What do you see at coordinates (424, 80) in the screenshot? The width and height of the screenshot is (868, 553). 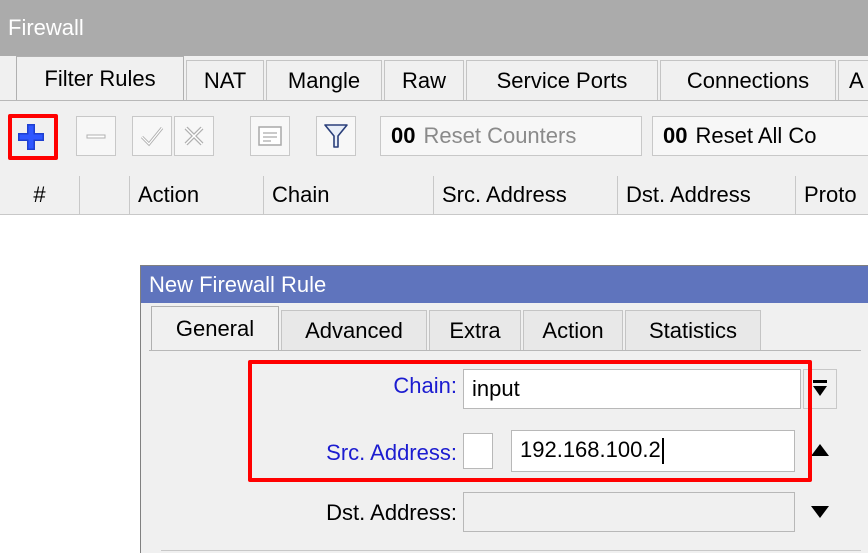 I see `tab-raw: Raw` at bounding box center [424, 80].